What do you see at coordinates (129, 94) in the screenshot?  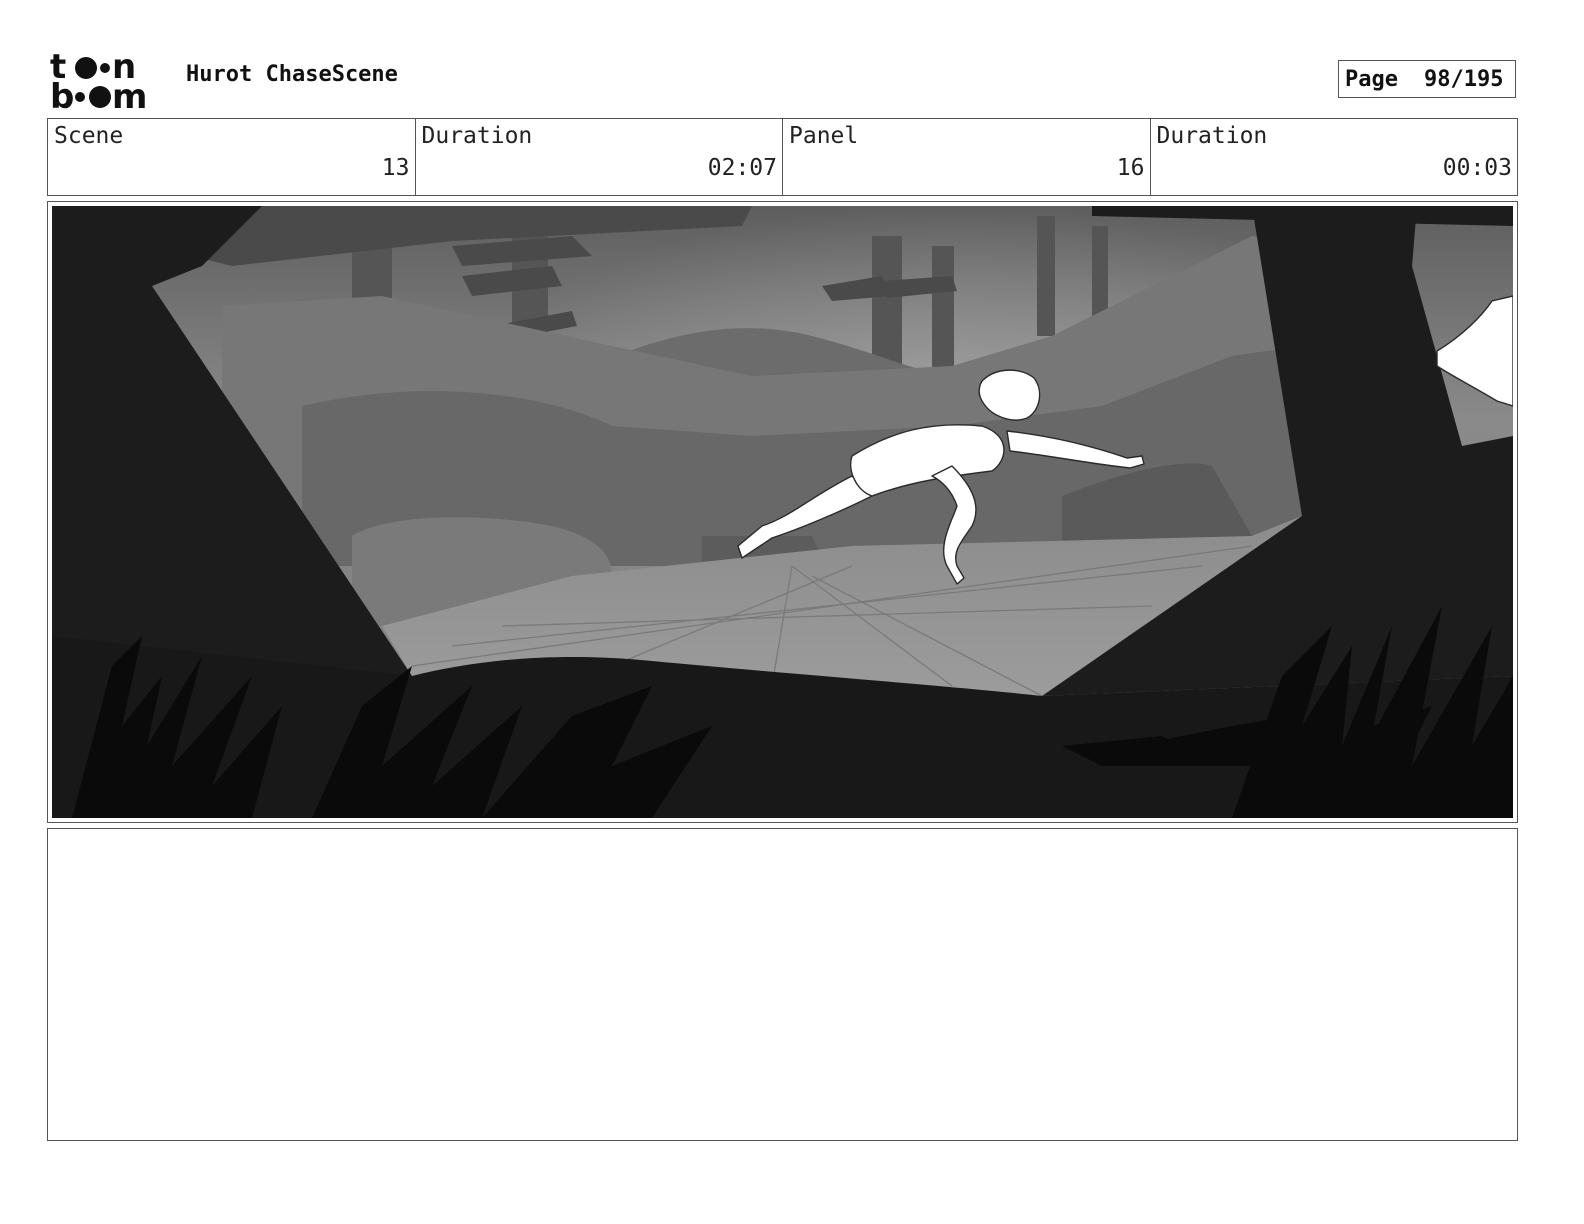 I see `logo-letter-m: m` at bounding box center [129, 94].